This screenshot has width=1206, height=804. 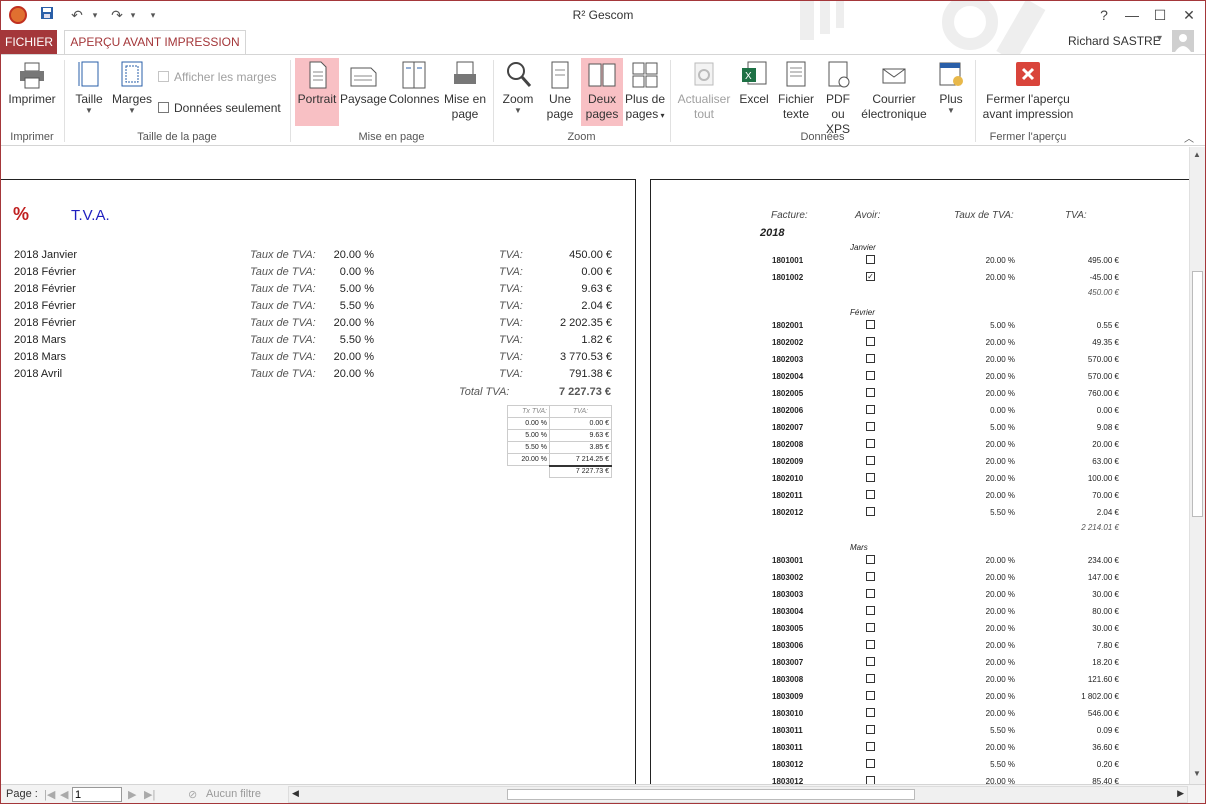 What do you see at coordinates (862, 312) in the screenshot?
I see `month-header: Février` at bounding box center [862, 312].